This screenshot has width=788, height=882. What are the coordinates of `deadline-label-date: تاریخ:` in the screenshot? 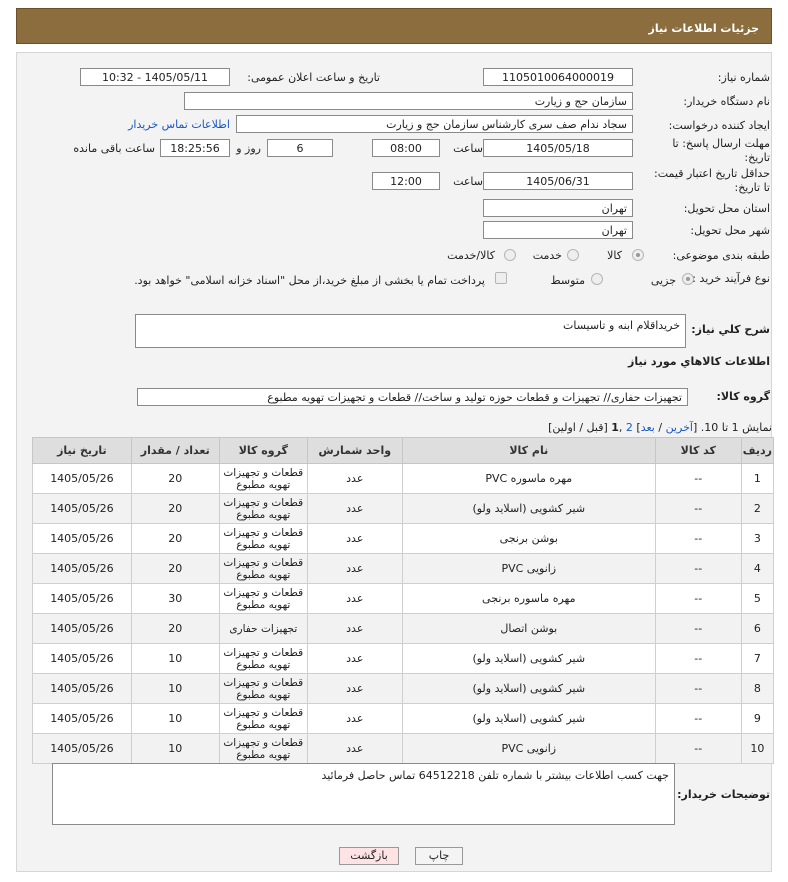 It's located at (757, 157).